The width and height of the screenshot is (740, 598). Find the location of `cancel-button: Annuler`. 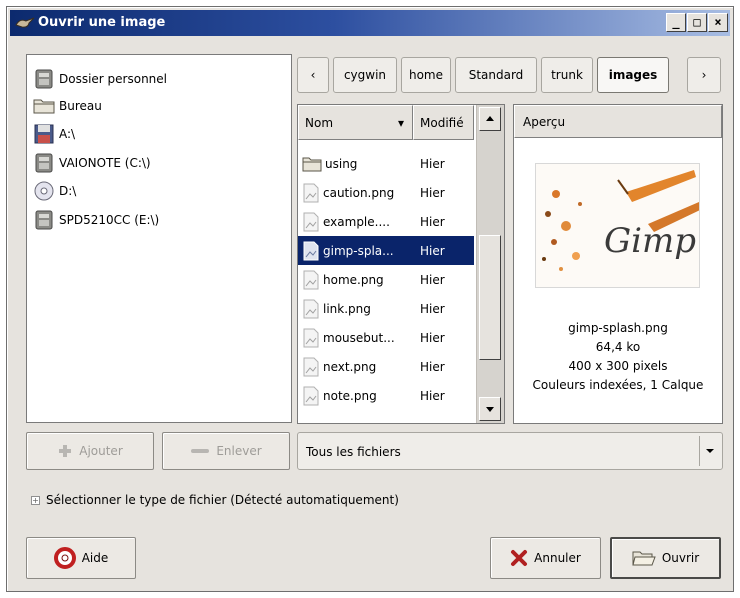

cancel-button: Annuler is located at coordinates (545, 558).